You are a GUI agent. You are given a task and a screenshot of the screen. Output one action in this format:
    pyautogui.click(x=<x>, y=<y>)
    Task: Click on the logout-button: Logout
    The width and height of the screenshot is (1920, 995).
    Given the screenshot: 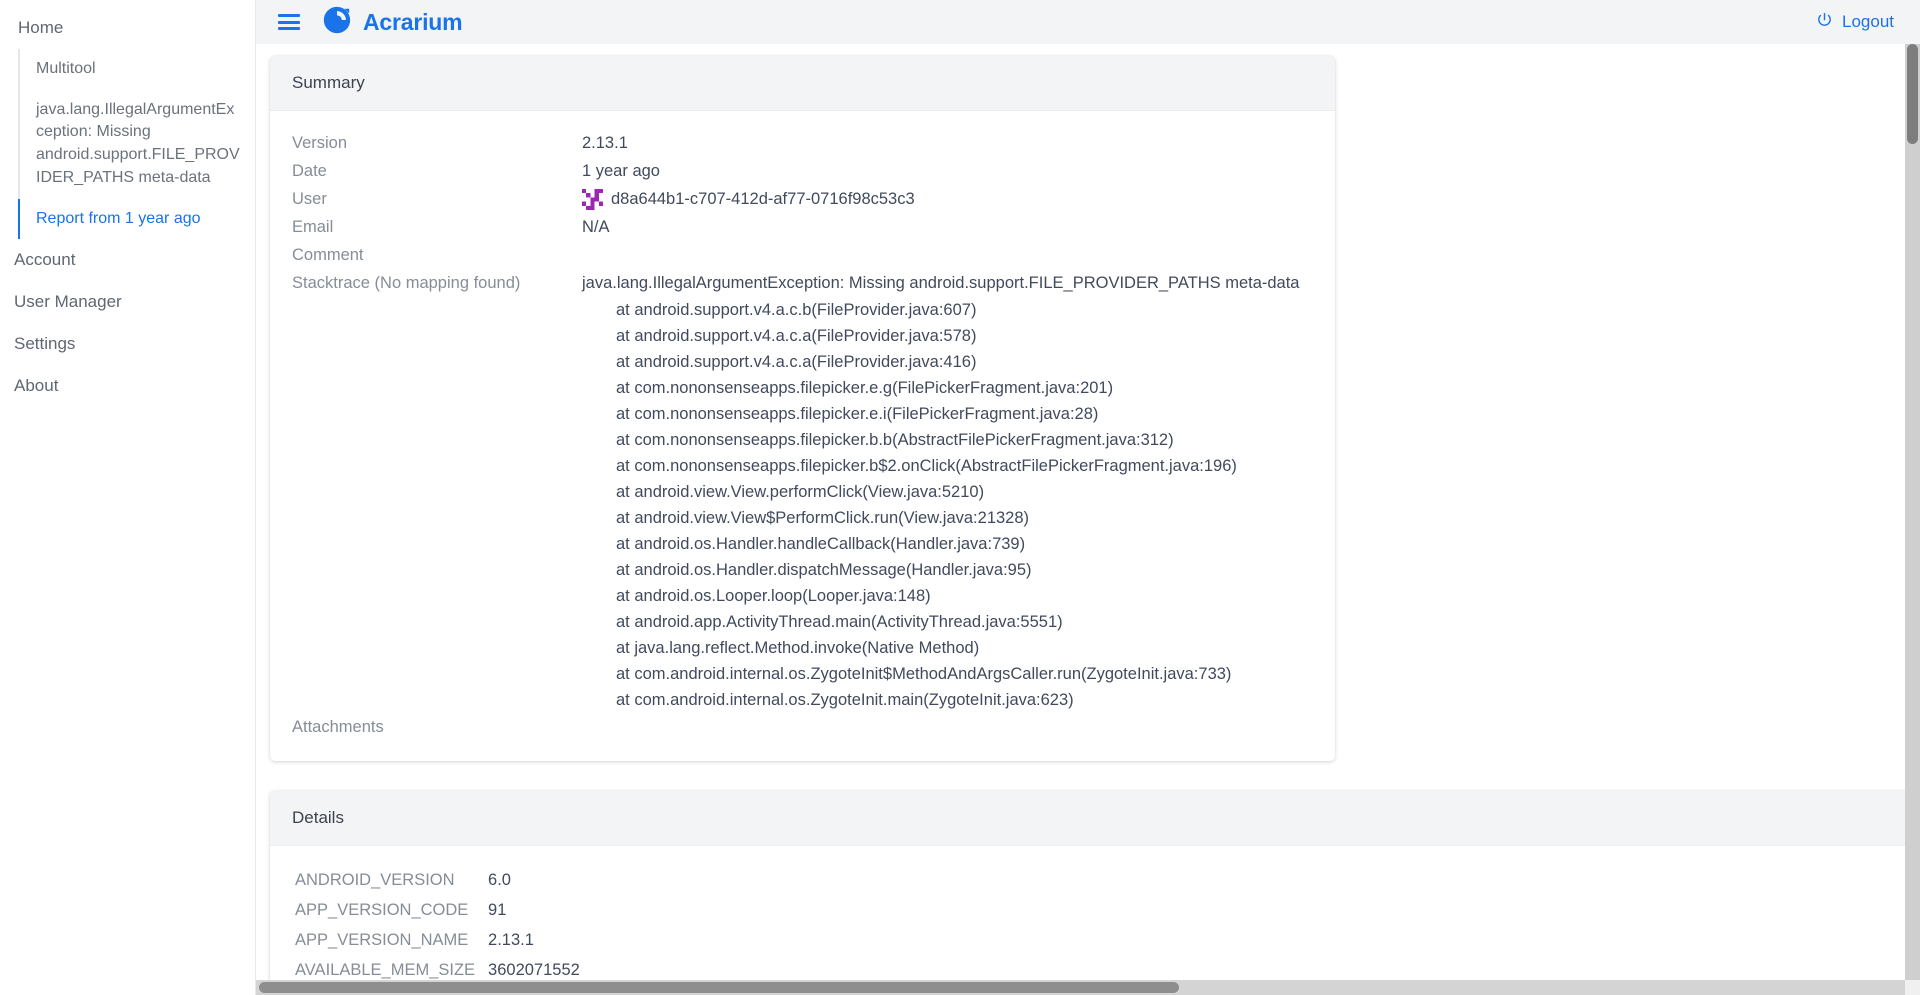 What is the action you would take?
    pyautogui.click(x=1855, y=22)
    